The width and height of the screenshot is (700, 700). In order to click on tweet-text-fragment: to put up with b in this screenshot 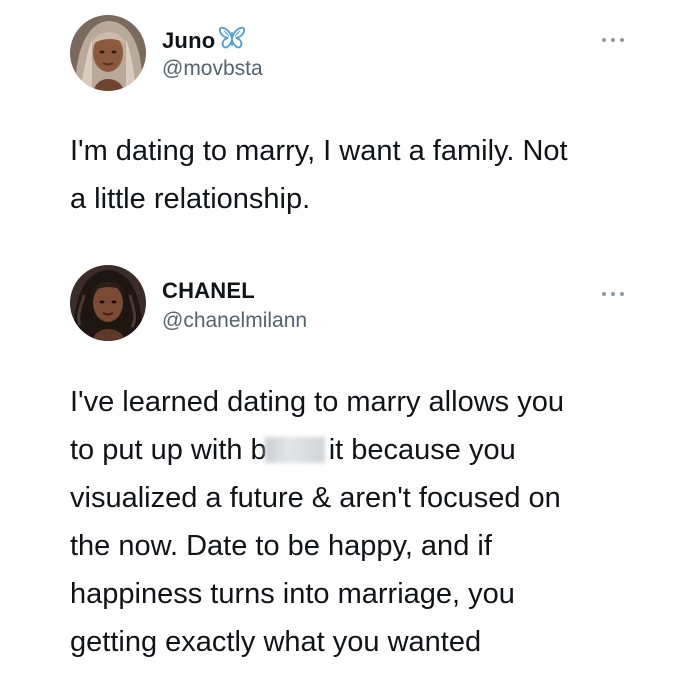, I will do `click(168, 450)`.